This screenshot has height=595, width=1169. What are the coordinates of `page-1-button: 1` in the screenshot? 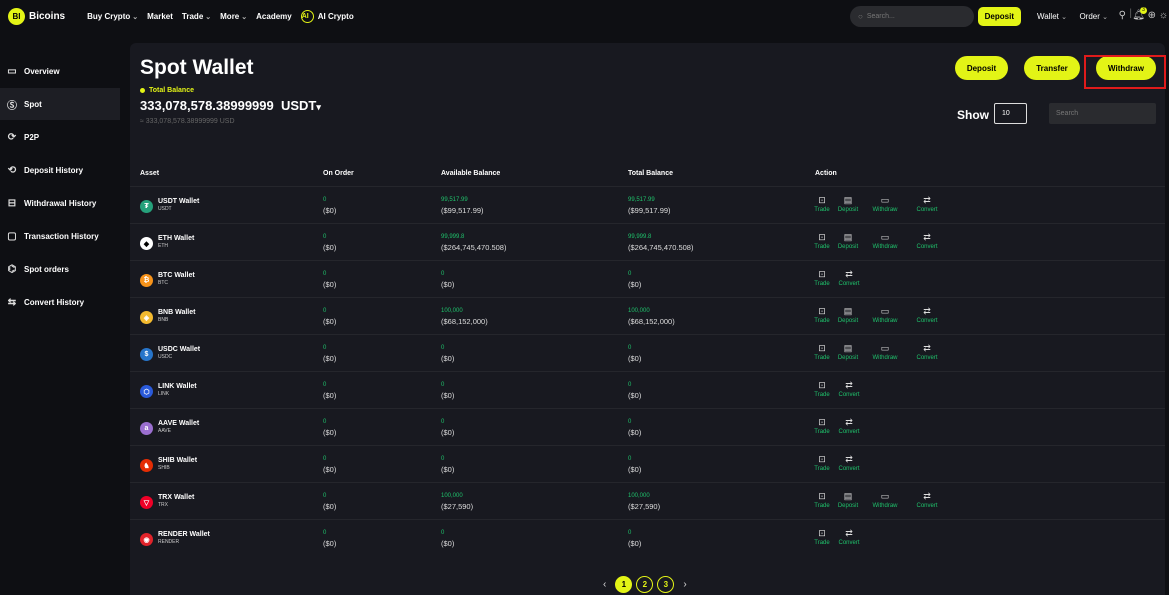 It's located at (624, 584).